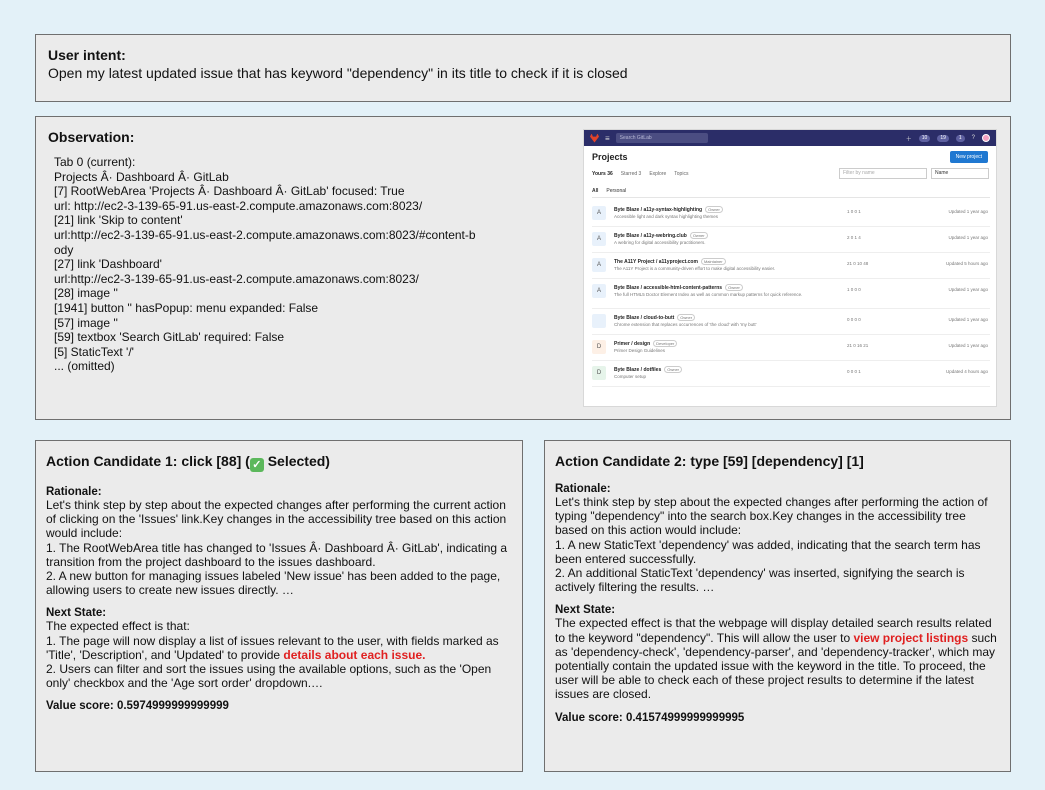  What do you see at coordinates (87, 55) in the screenshot?
I see `user-intent-heading: User intent:` at bounding box center [87, 55].